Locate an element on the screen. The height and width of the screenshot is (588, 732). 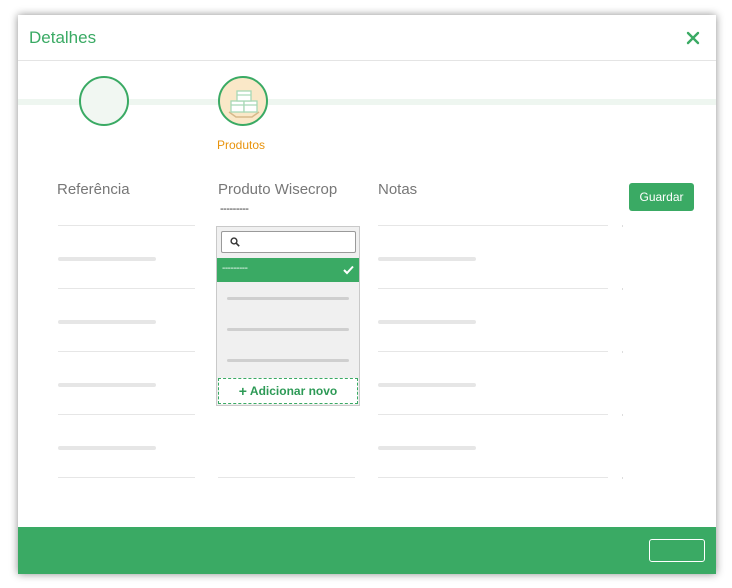
dropdown-option-label: --------- is located at coordinates (235, 268).